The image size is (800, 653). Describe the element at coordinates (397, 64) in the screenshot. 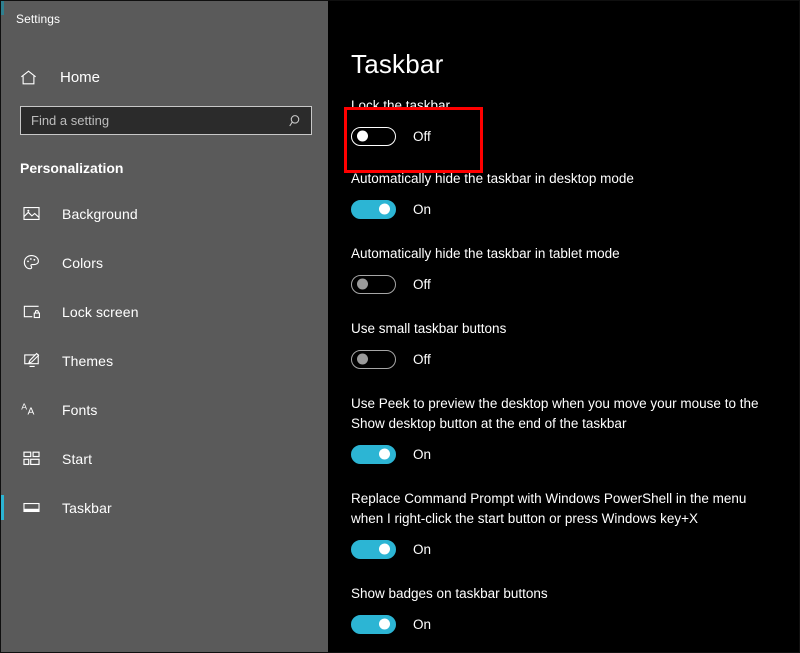

I see `page-title: Taskbar` at that location.